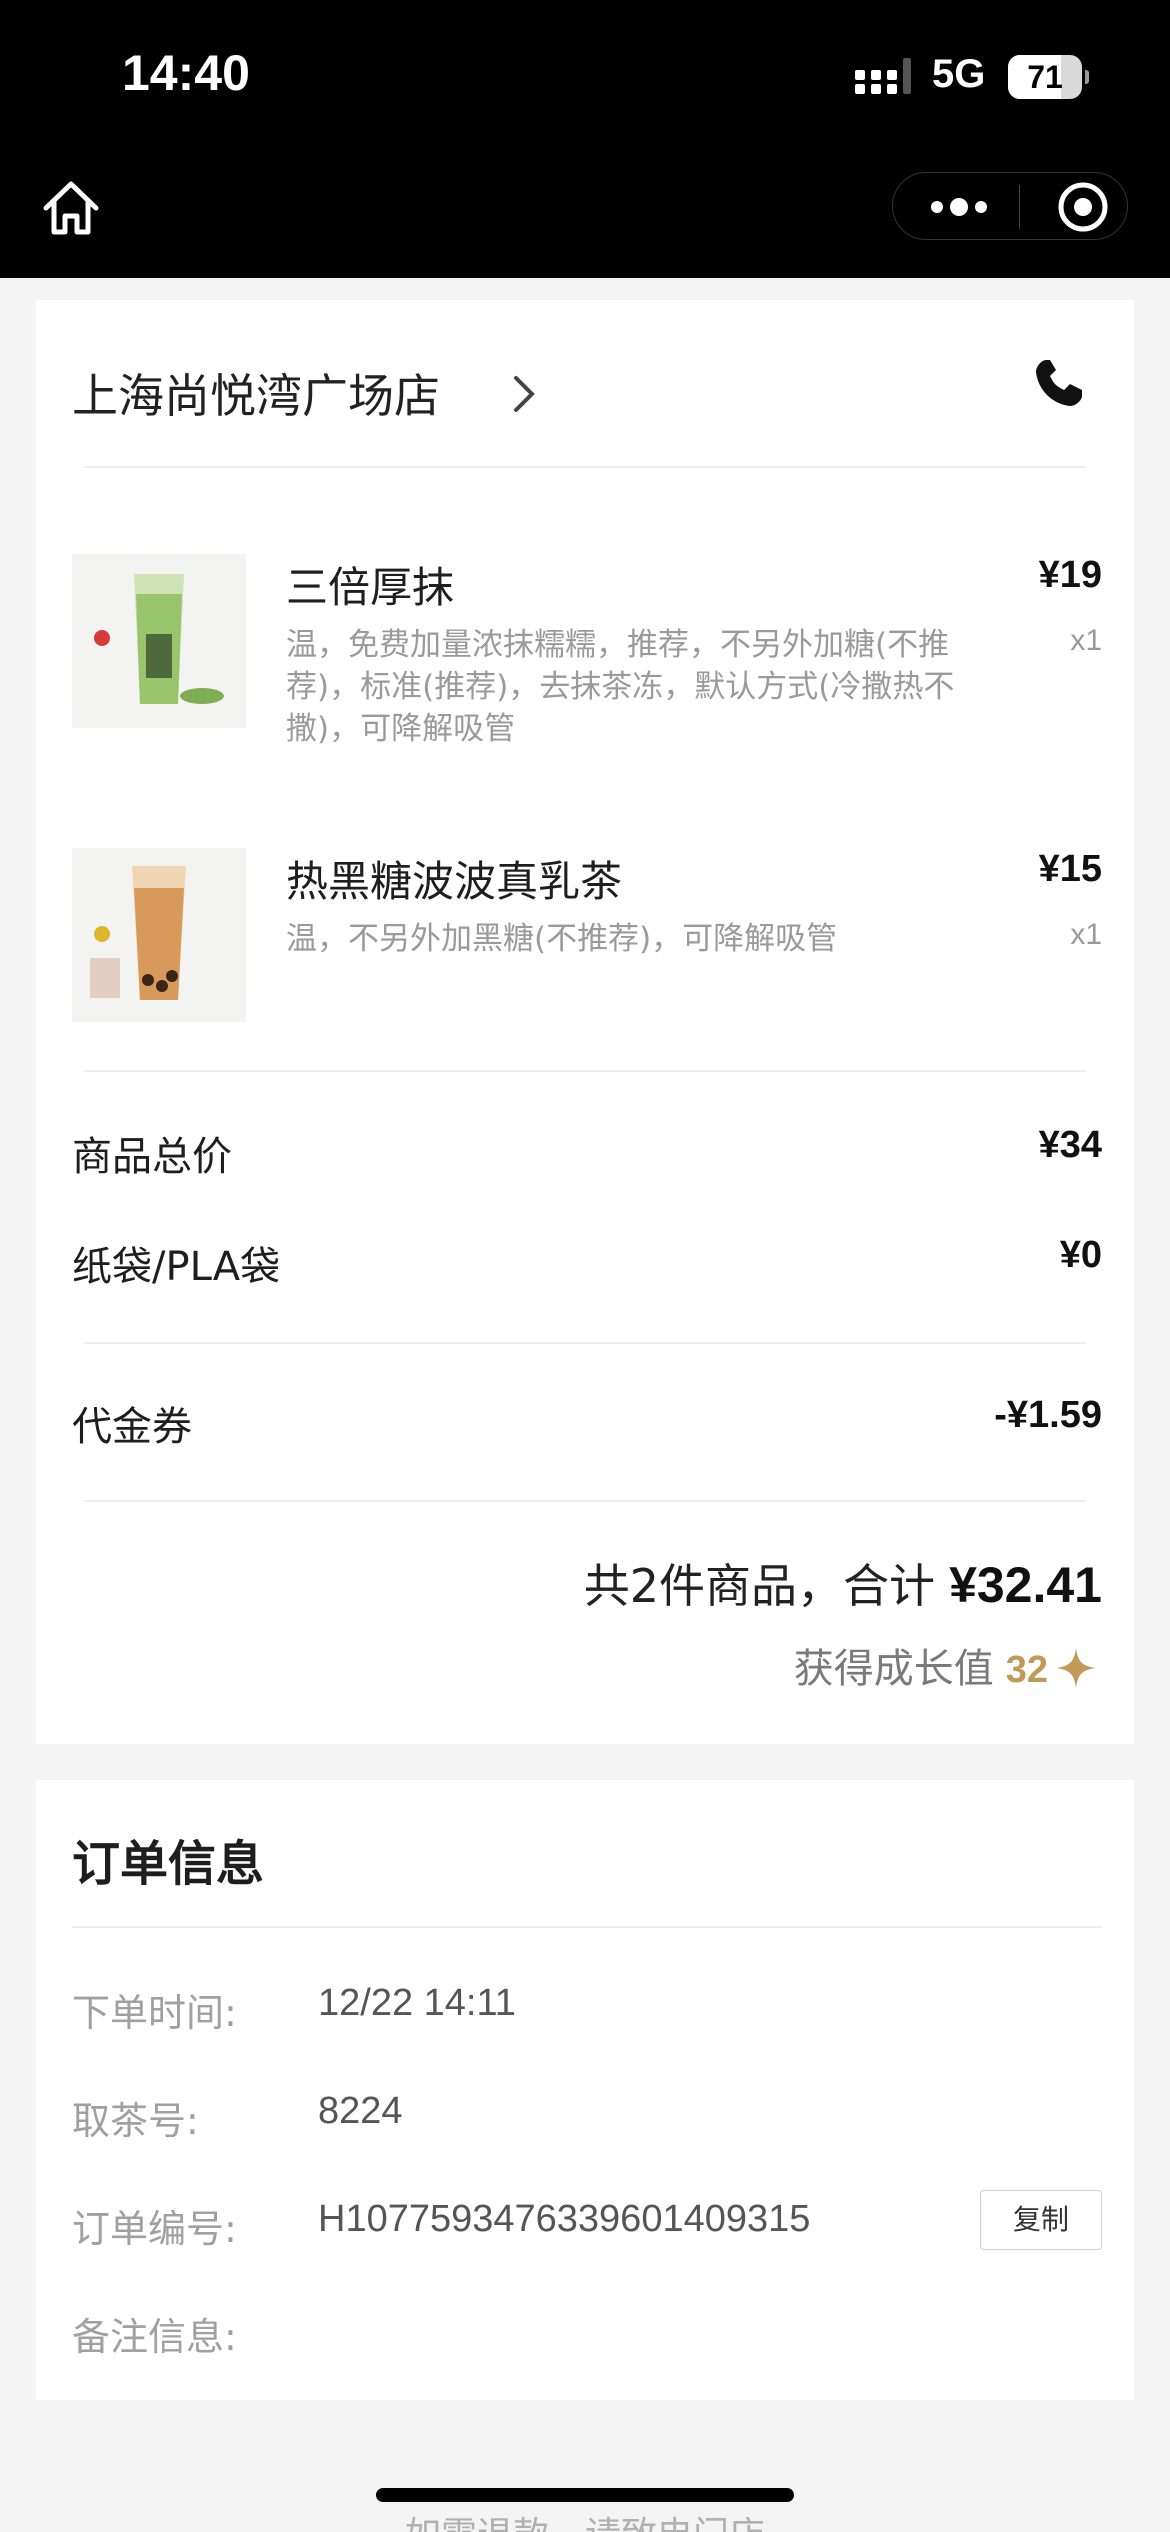 The image size is (1170, 2532). Describe the element at coordinates (1080, 1255) in the screenshot. I see `bag-value: ¥0` at that location.